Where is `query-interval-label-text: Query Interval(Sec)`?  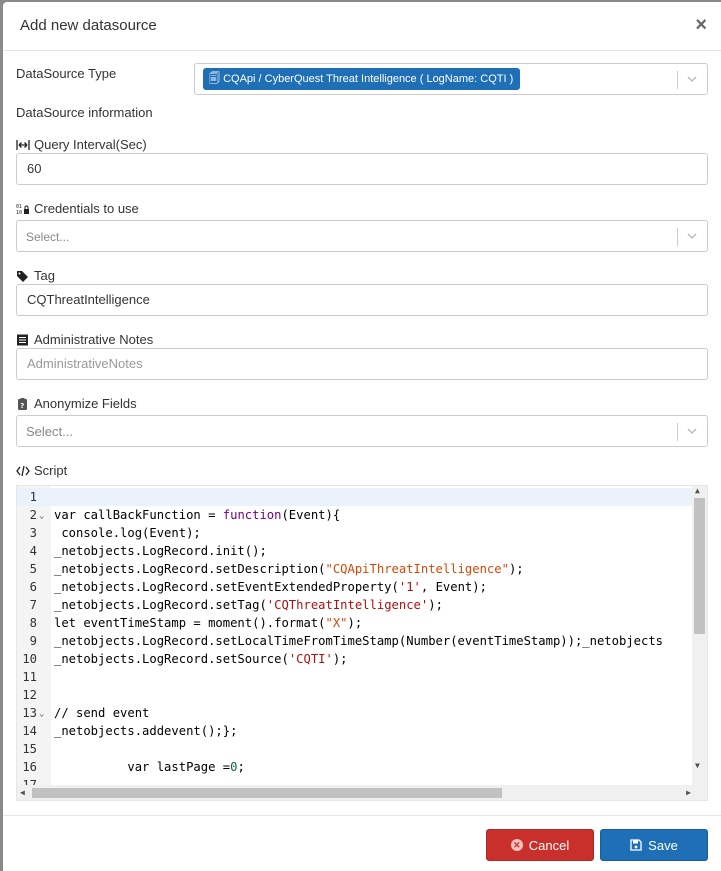
query-interval-label-text: Query Interval(Sec) is located at coordinates (90, 144).